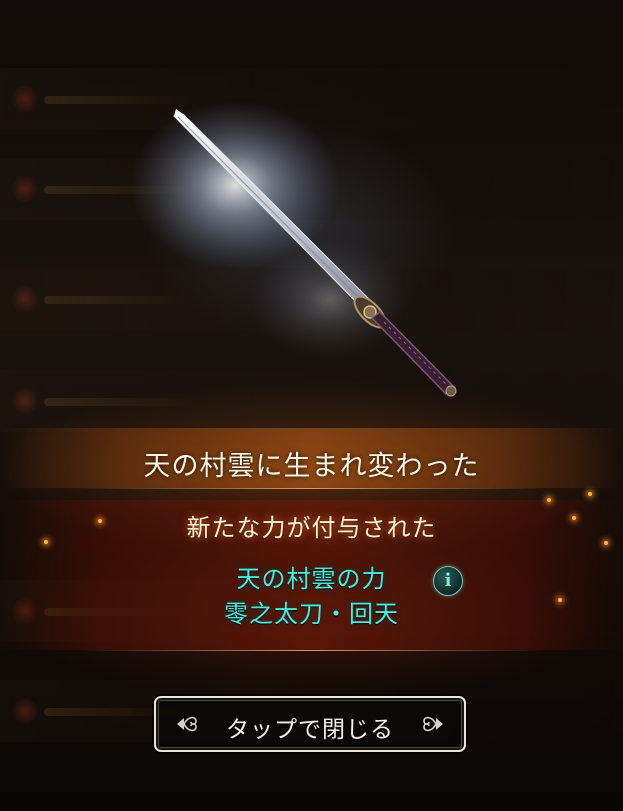 The width and height of the screenshot is (623, 811). What do you see at coordinates (311, 650) in the screenshot?
I see `divider-bottom` at bounding box center [311, 650].